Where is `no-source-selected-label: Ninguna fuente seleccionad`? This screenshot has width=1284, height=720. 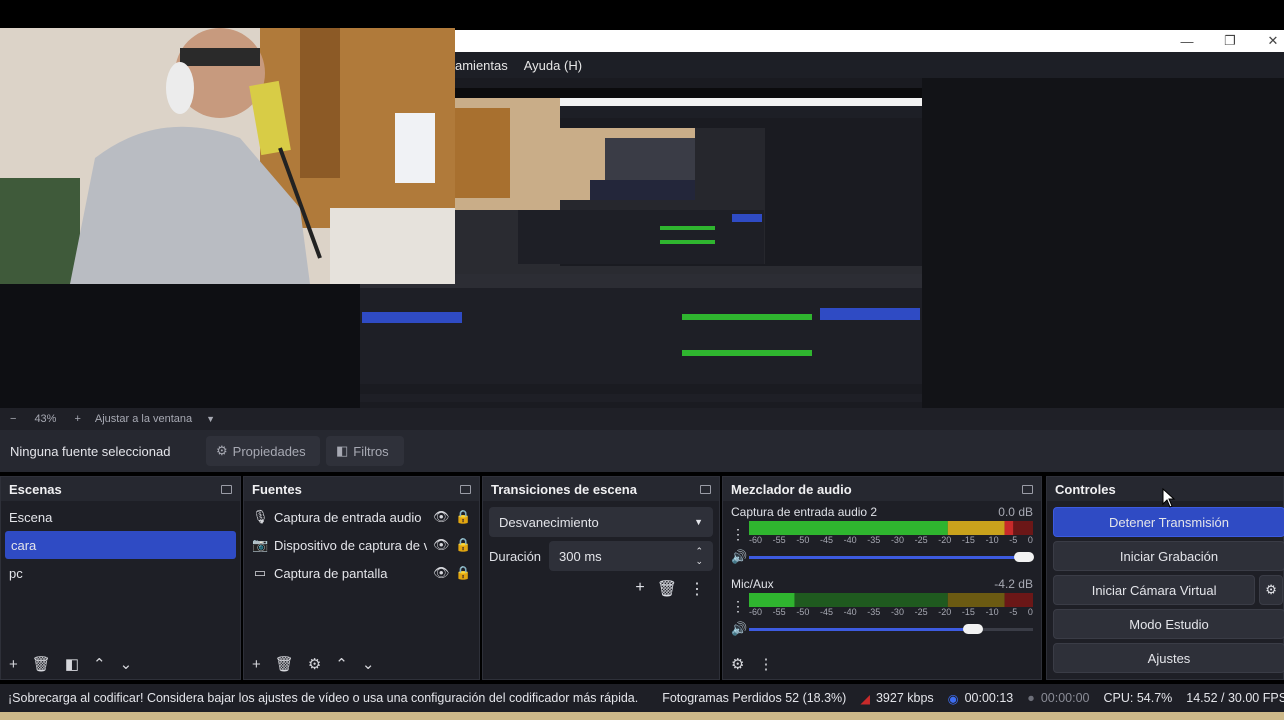 no-source-selected-label: Ninguna fuente seleccionad is located at coordinates (90, 451).